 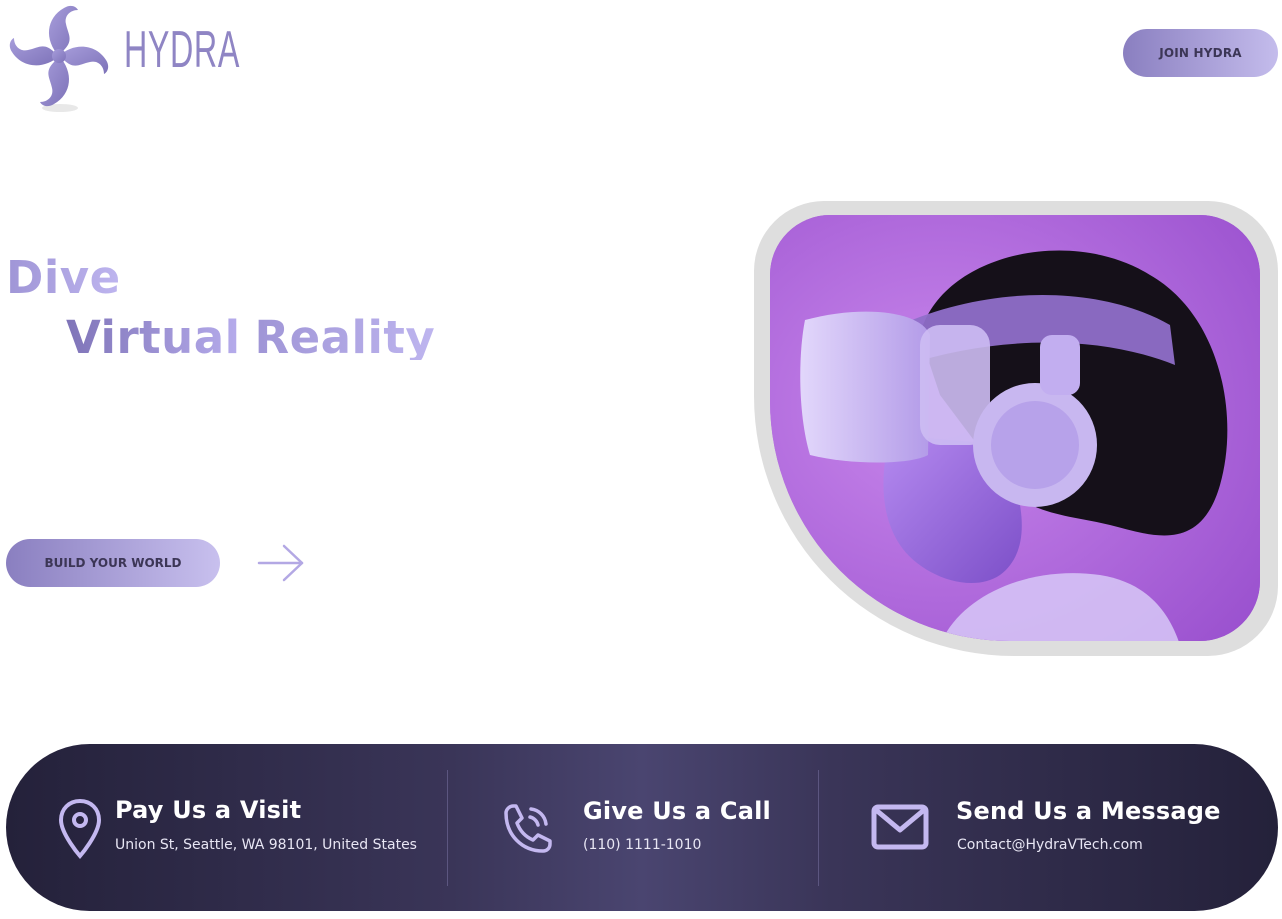 I want to click on phone-icon, so click(x=528, y=828).